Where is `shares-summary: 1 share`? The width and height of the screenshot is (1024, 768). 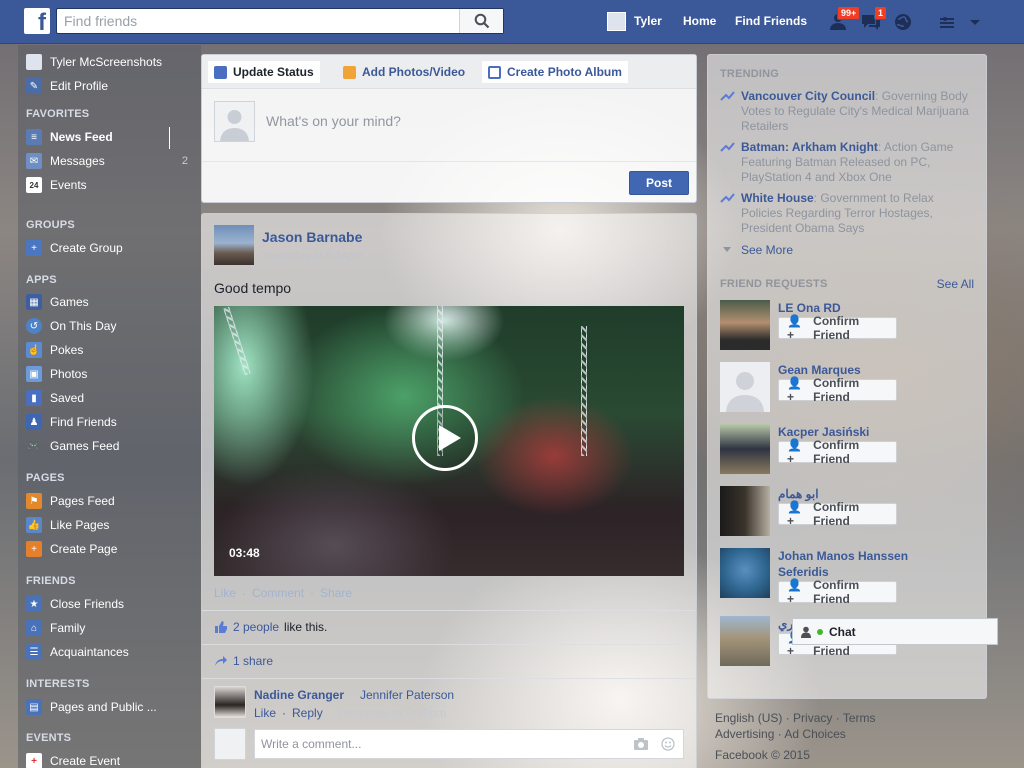 shares-summary: 1 share is located at coordinates (243, 661).